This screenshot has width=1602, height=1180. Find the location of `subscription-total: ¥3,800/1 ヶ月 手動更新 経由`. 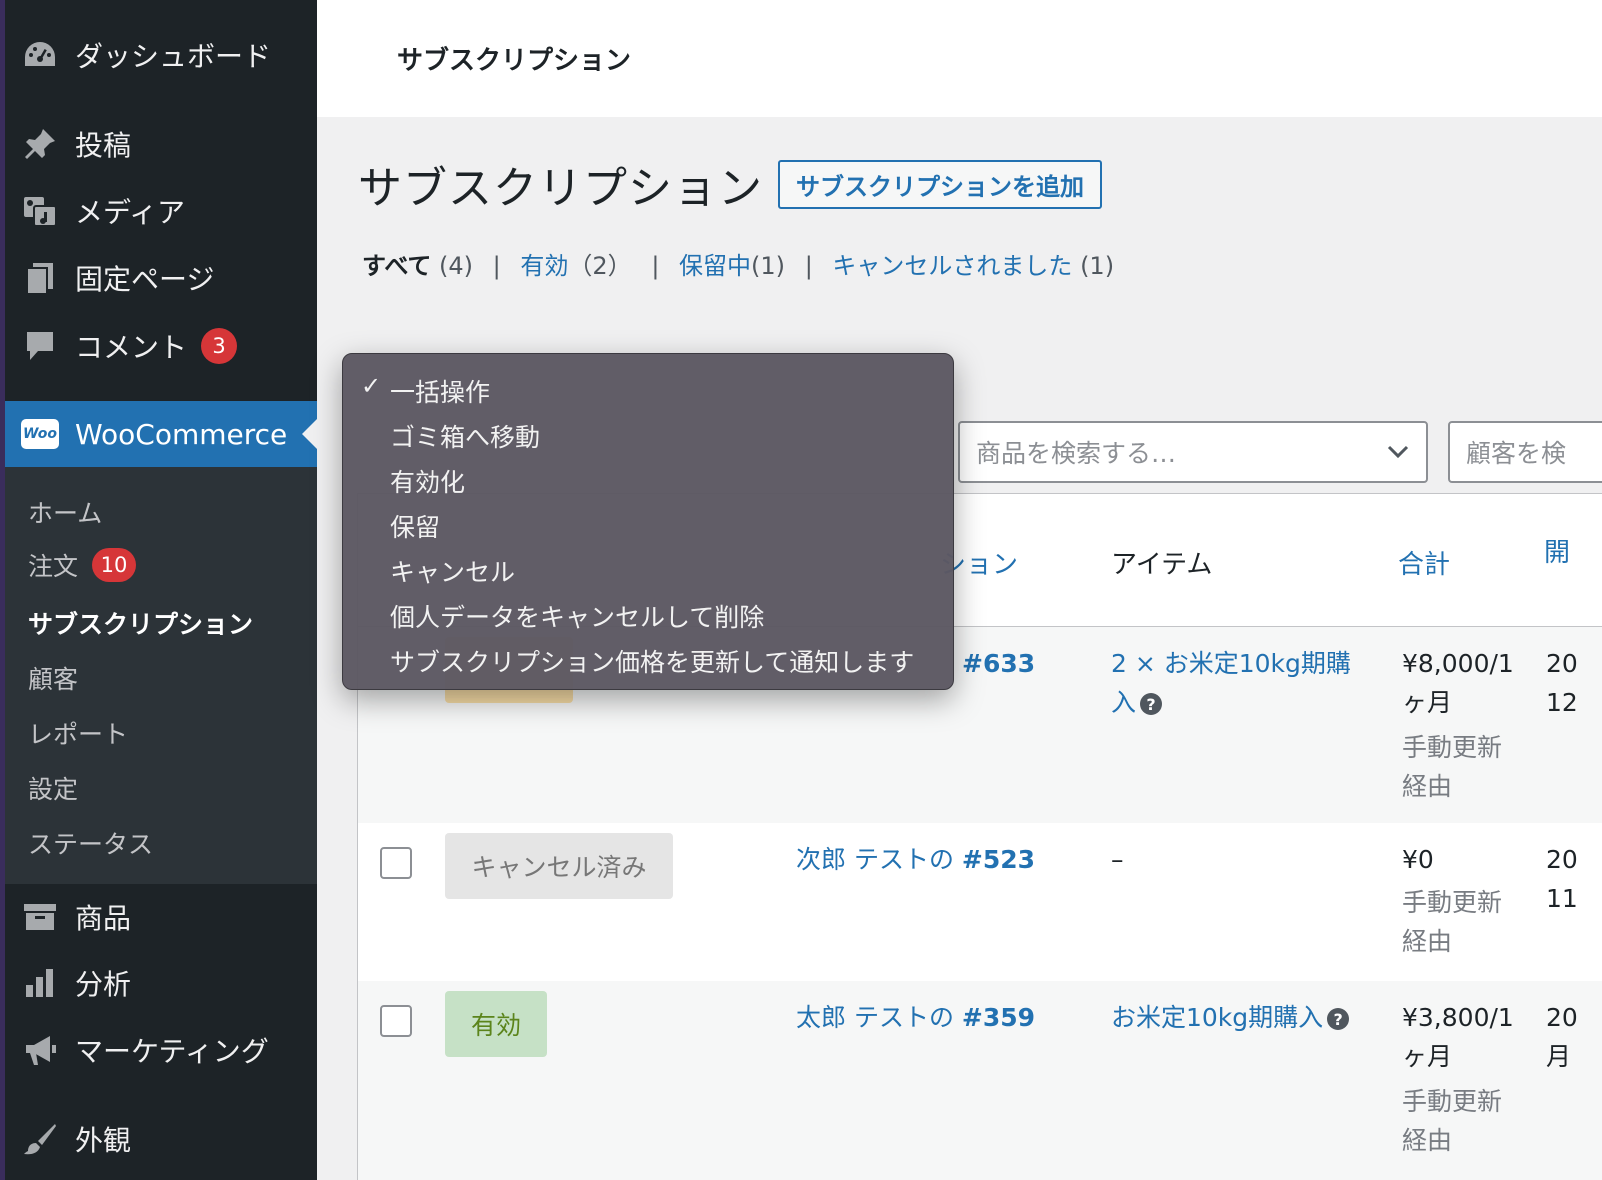

subscription-total: ¥3,800/1 ヶ月 手動更新 経由 is located at coordinates (1458, 1079).